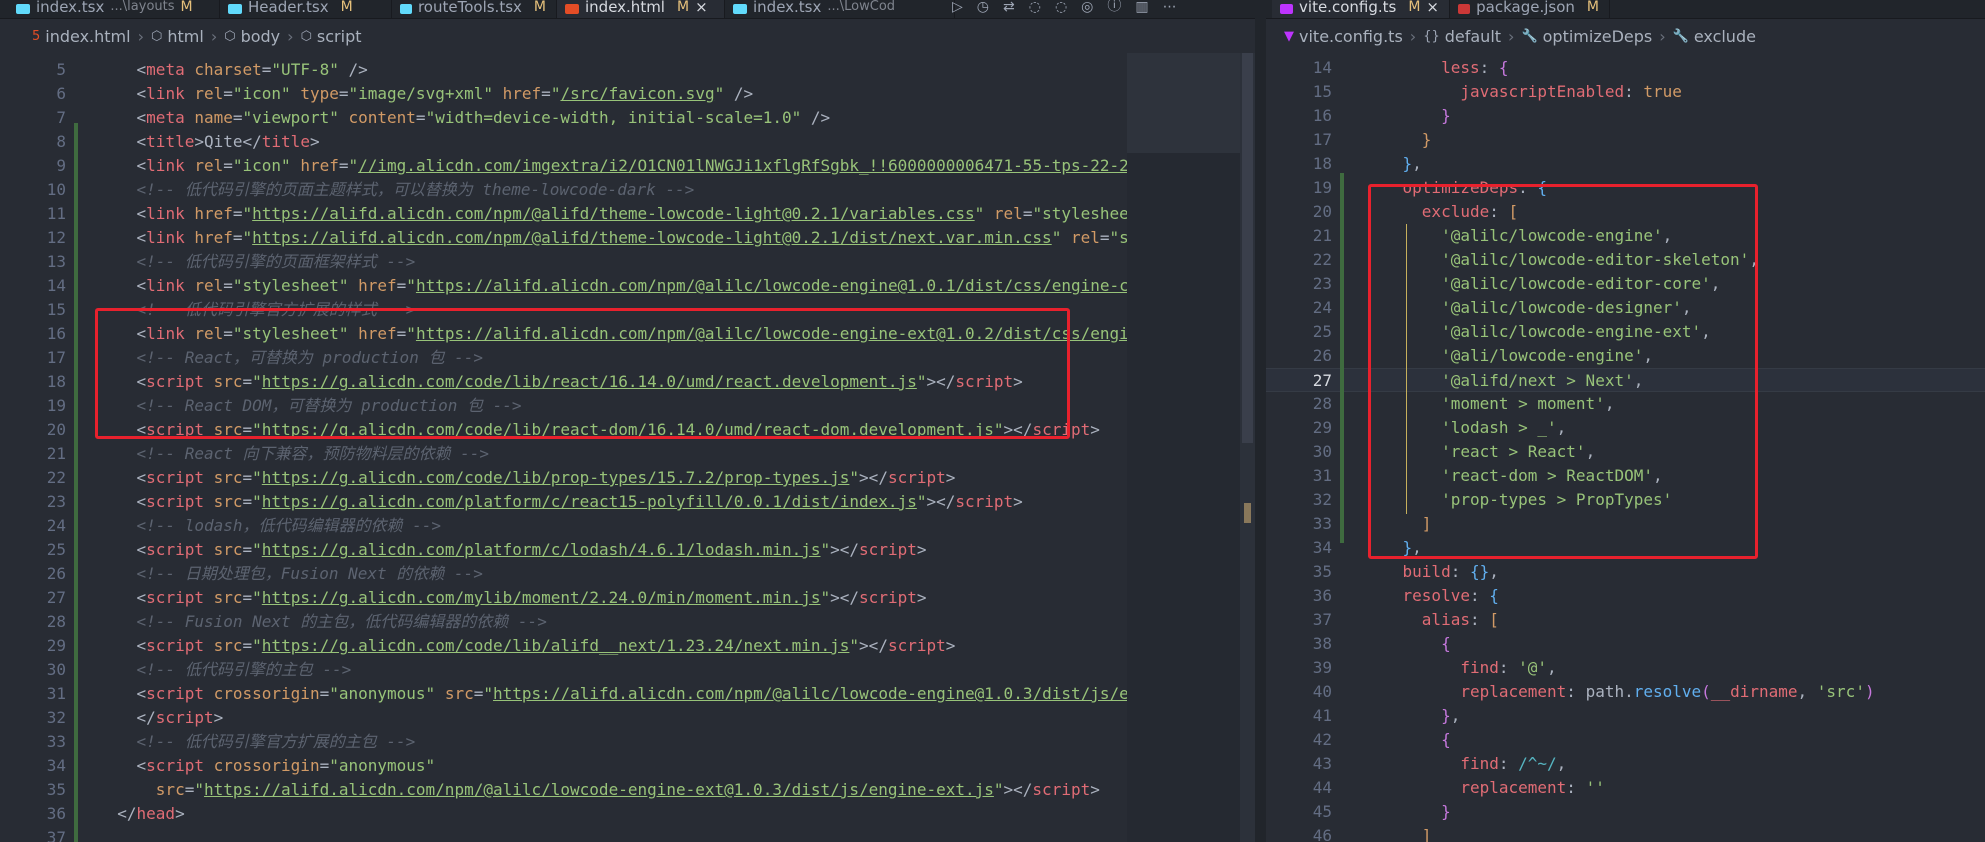  What do you see at coordinates (306, 9) in the screenshot?
I see `tab-header-tsx: Header.tsx M` at bounding box center [306, 9].